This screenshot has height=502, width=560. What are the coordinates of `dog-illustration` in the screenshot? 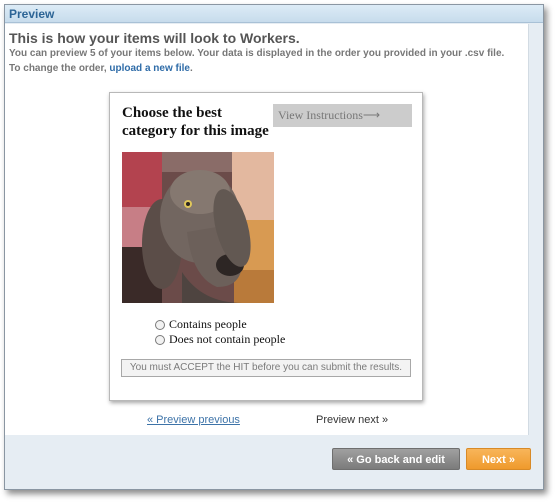 It's located at (198, 227).